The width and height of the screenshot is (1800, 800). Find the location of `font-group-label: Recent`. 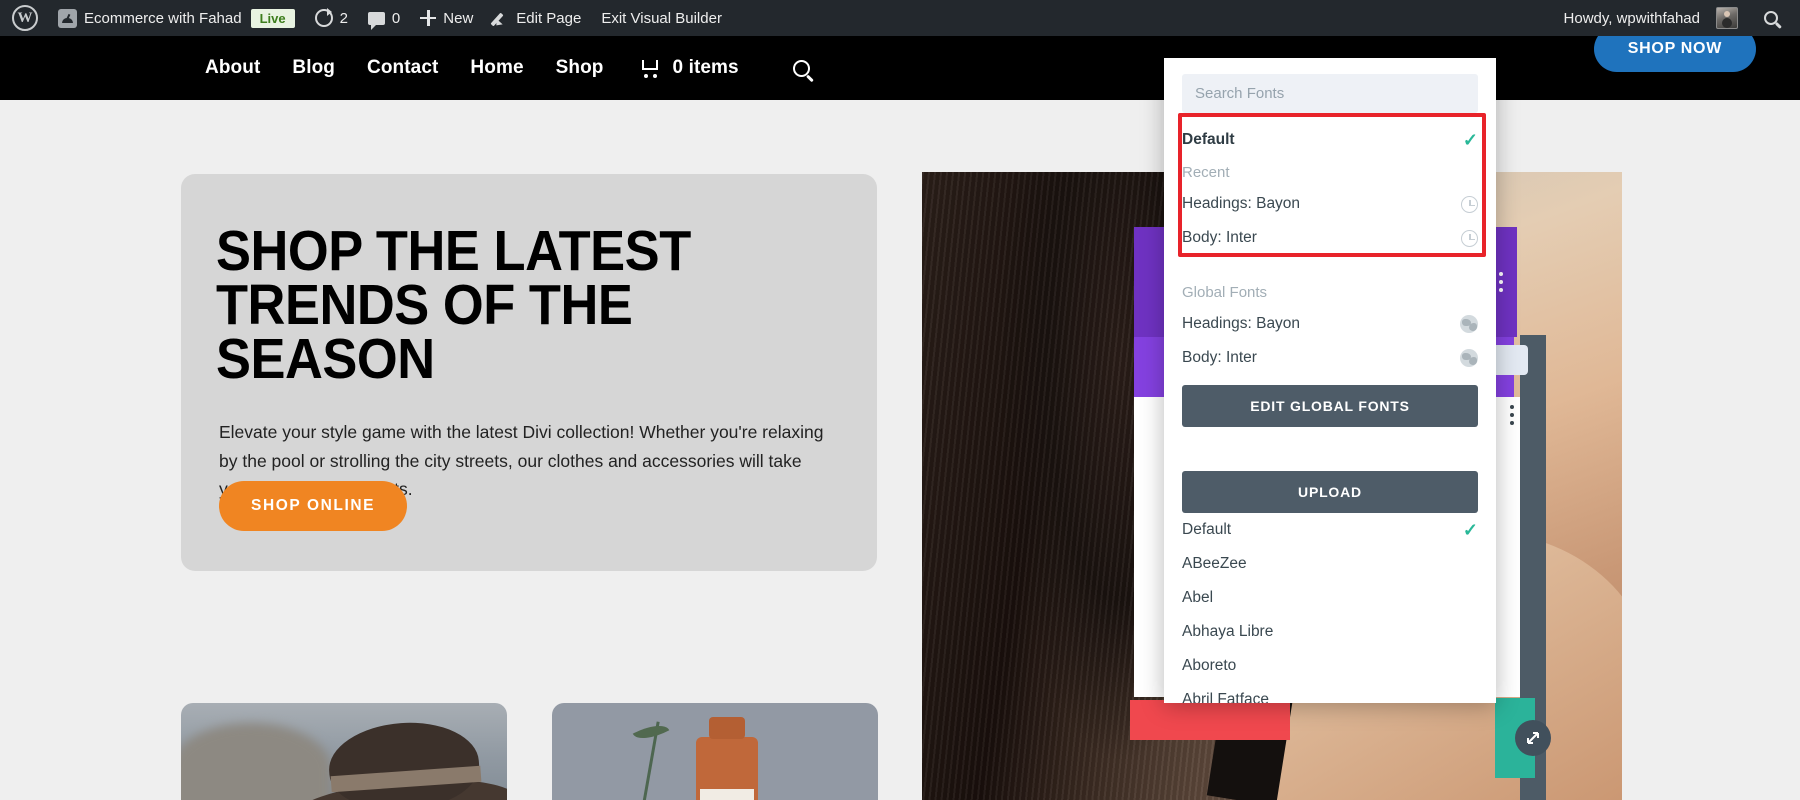

font-group-label: Recent is located at coordinates (1206, 172).